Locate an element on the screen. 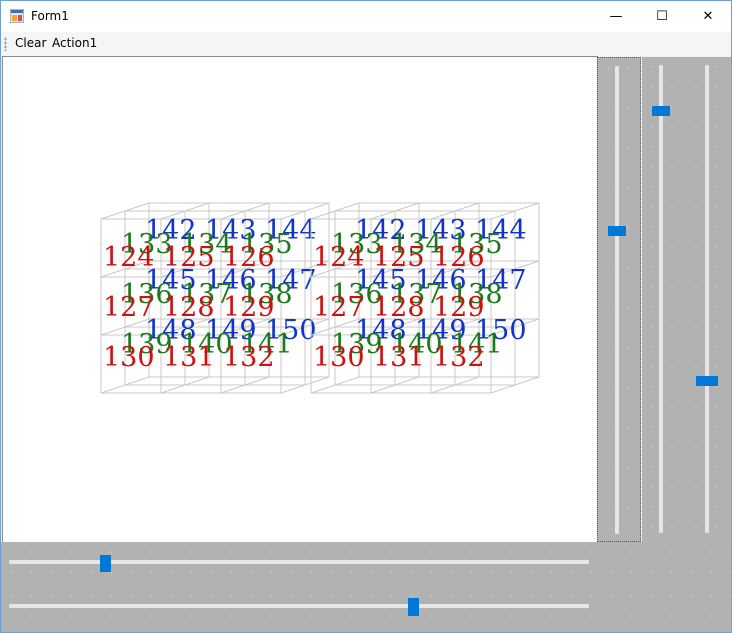 This screenshot has width=732, height=633. maximize-icon: ☐ is located at coordinates (662, 16).